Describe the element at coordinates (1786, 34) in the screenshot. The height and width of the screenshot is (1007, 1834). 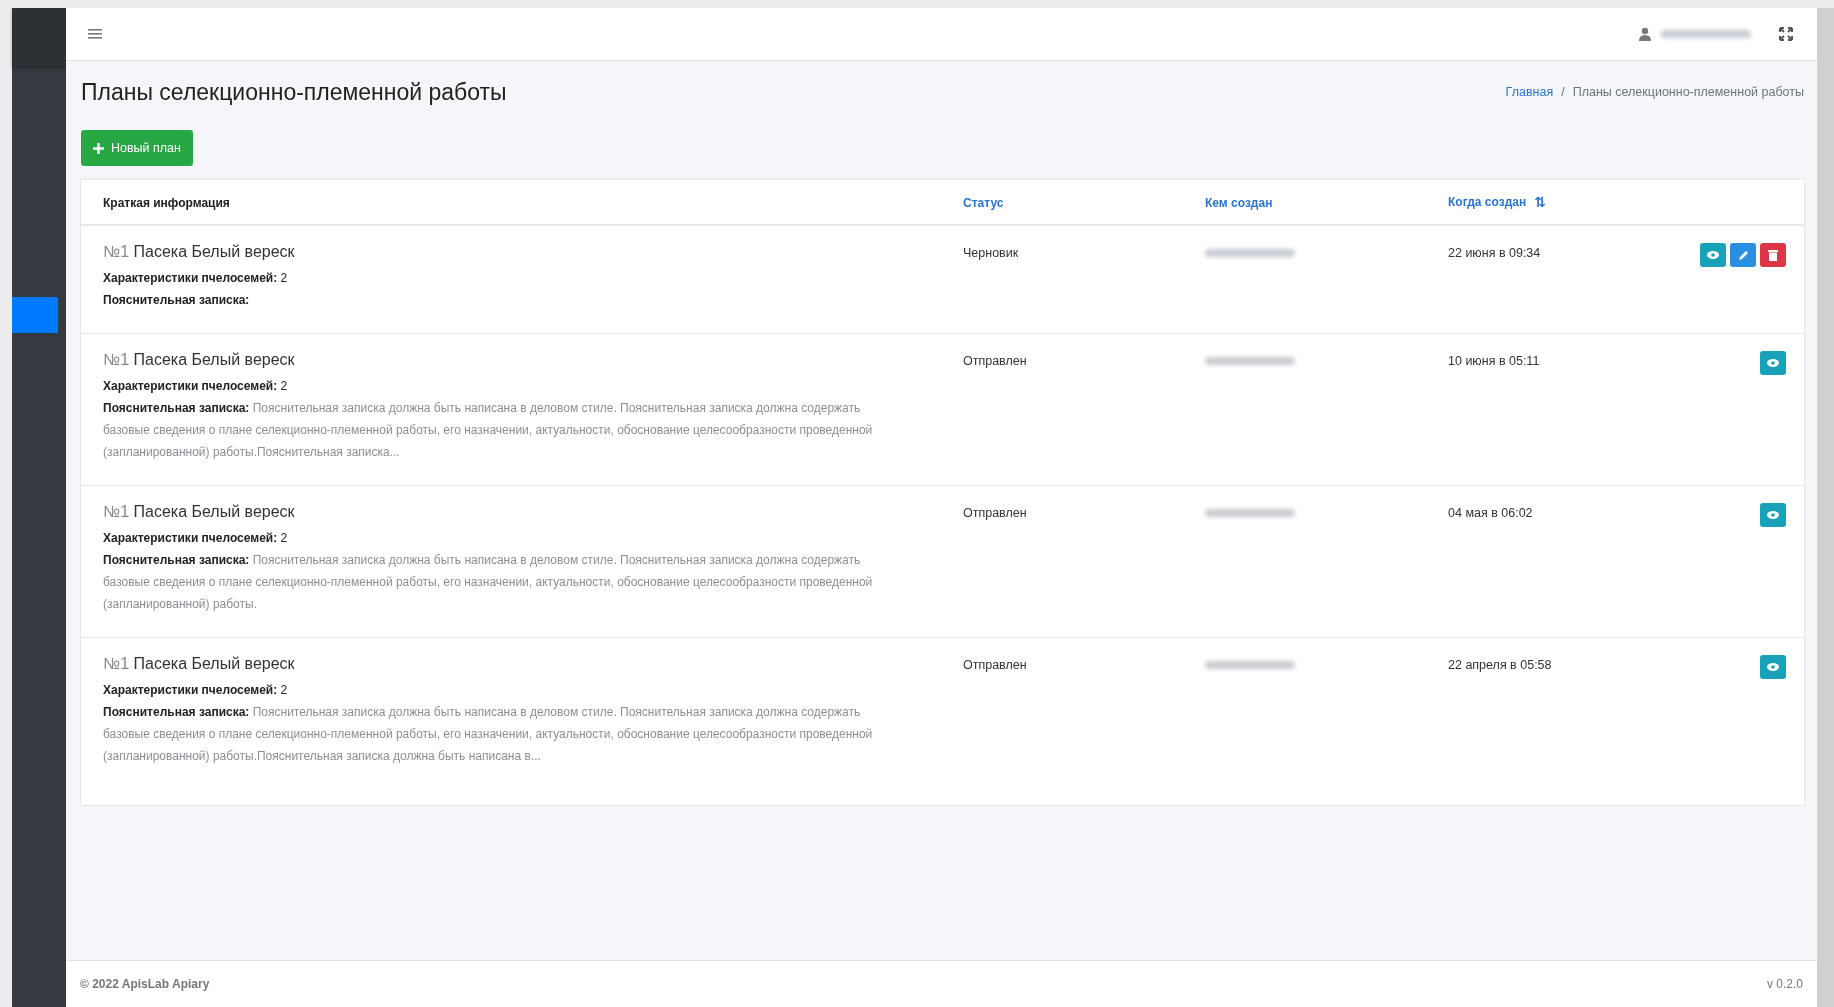
I see `fullscreen-icon` at that location.